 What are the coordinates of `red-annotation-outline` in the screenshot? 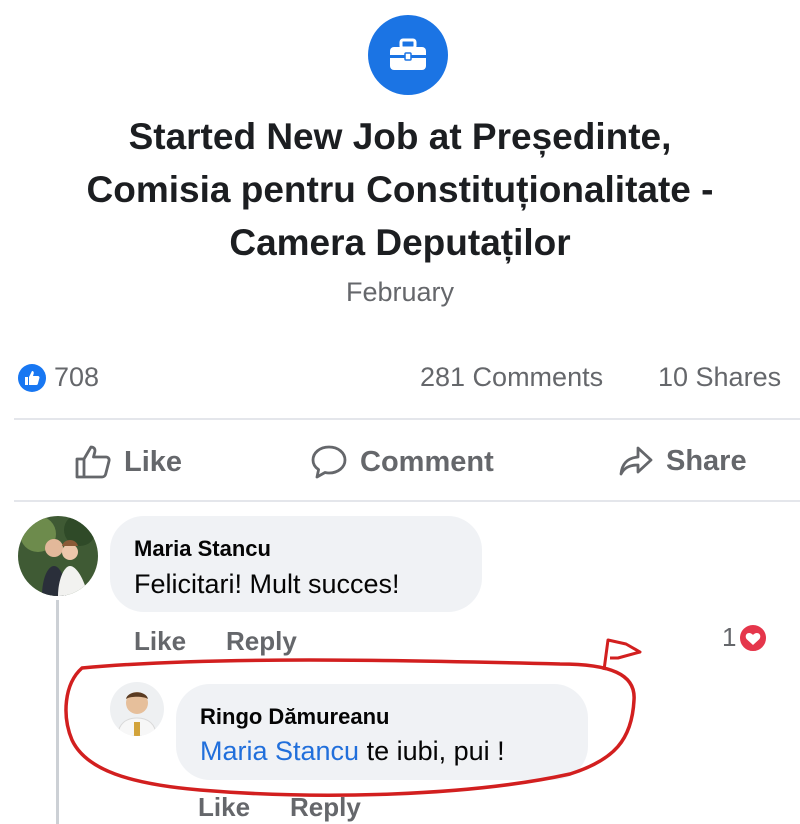 It's located at (353, 717).